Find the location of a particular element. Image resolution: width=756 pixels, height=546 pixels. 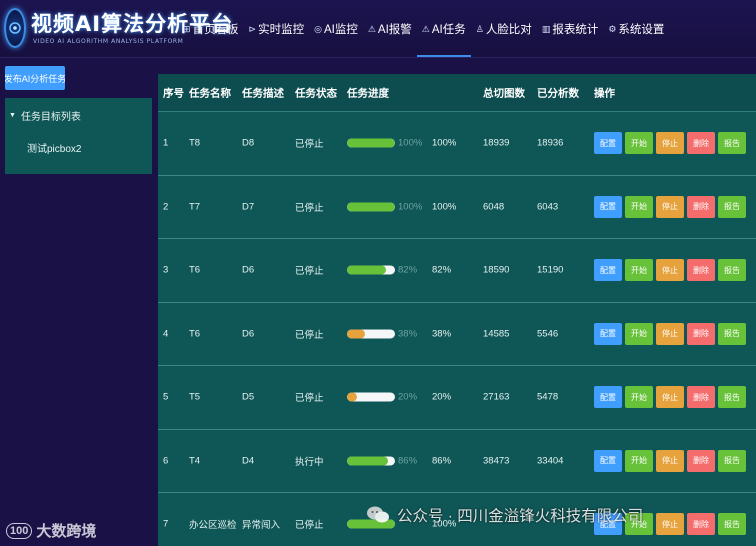

task-desc: D7 is located at coordinates (248, 207).